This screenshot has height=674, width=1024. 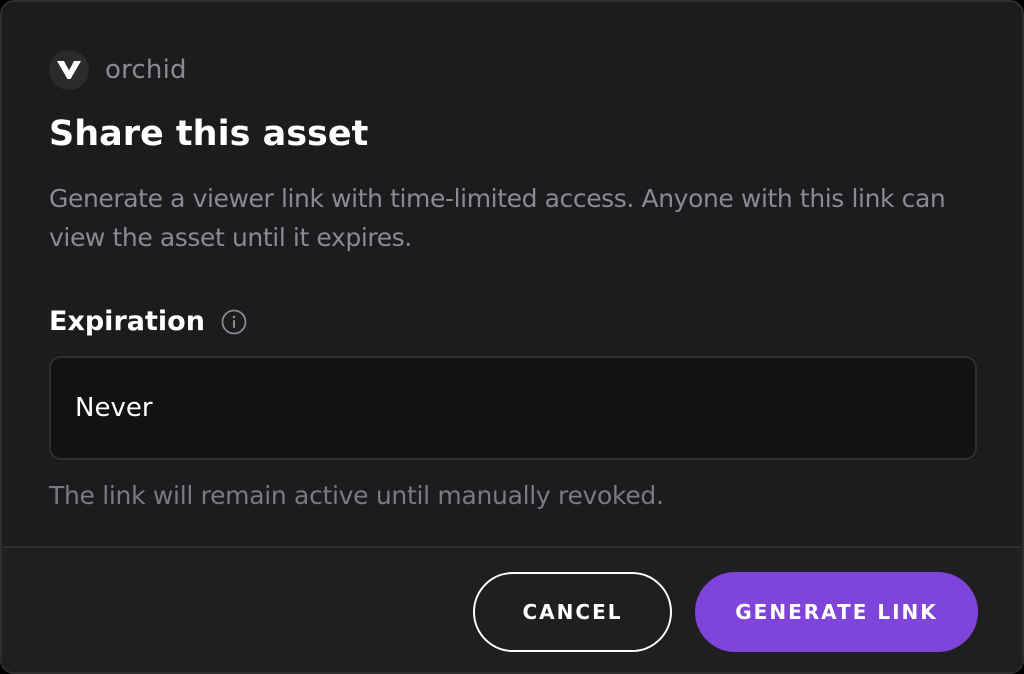 I want to click on generate-link-button: GENERATE LINK, so click(x=836, y=612).